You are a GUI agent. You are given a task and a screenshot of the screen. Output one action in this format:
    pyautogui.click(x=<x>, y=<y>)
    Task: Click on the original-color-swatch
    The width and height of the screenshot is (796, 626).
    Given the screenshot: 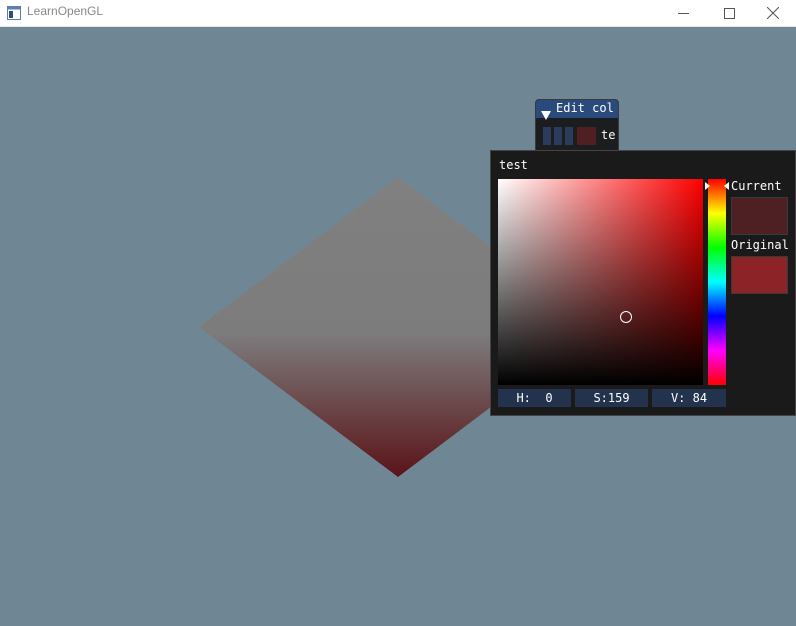 What is the action you would take?
    pyautogui.click(x=759, y=275)
    